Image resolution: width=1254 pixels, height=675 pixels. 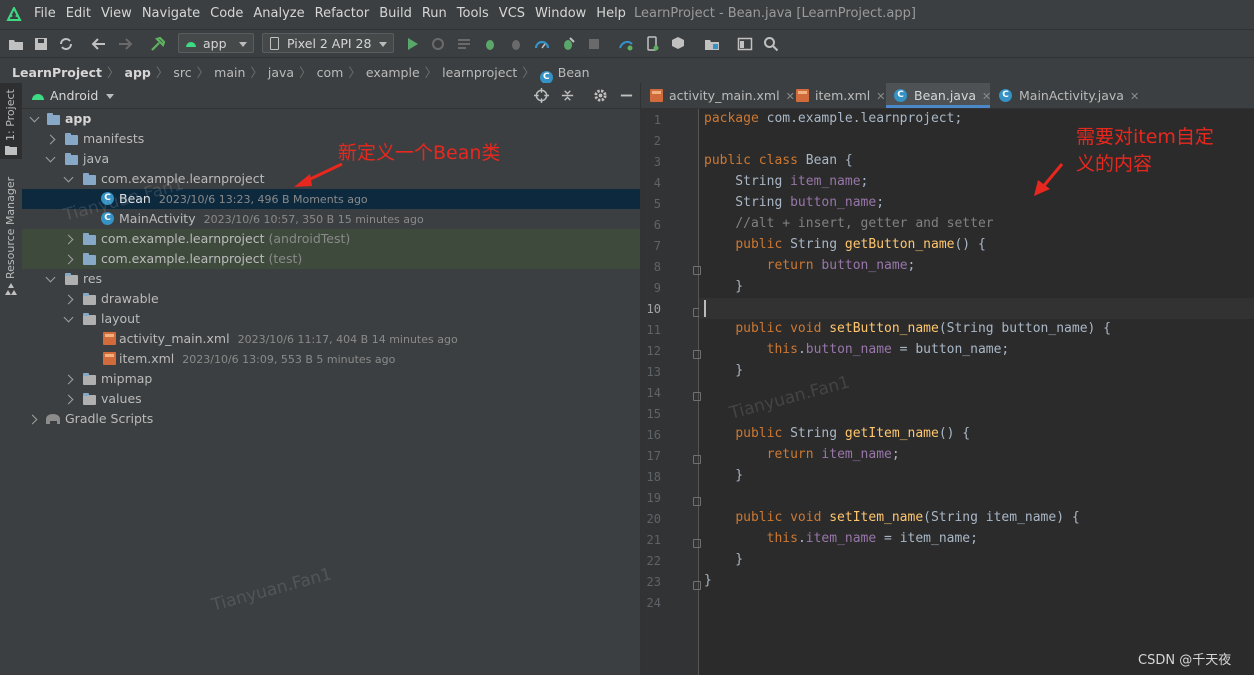 I want to click on tree-node-drawable: drawable, so click(x=331, y=299).